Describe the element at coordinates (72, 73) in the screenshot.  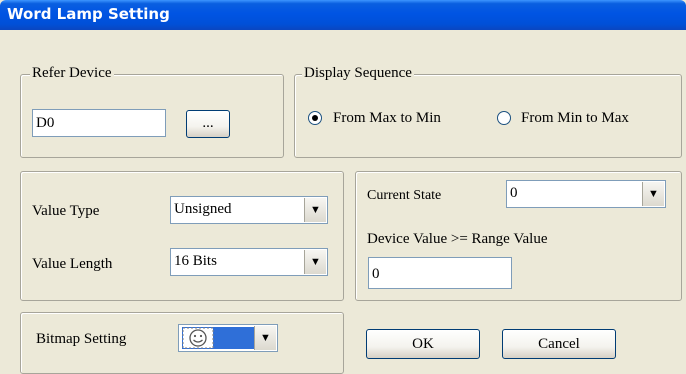
I see `refer-device-legend: Refer Device` at that location.